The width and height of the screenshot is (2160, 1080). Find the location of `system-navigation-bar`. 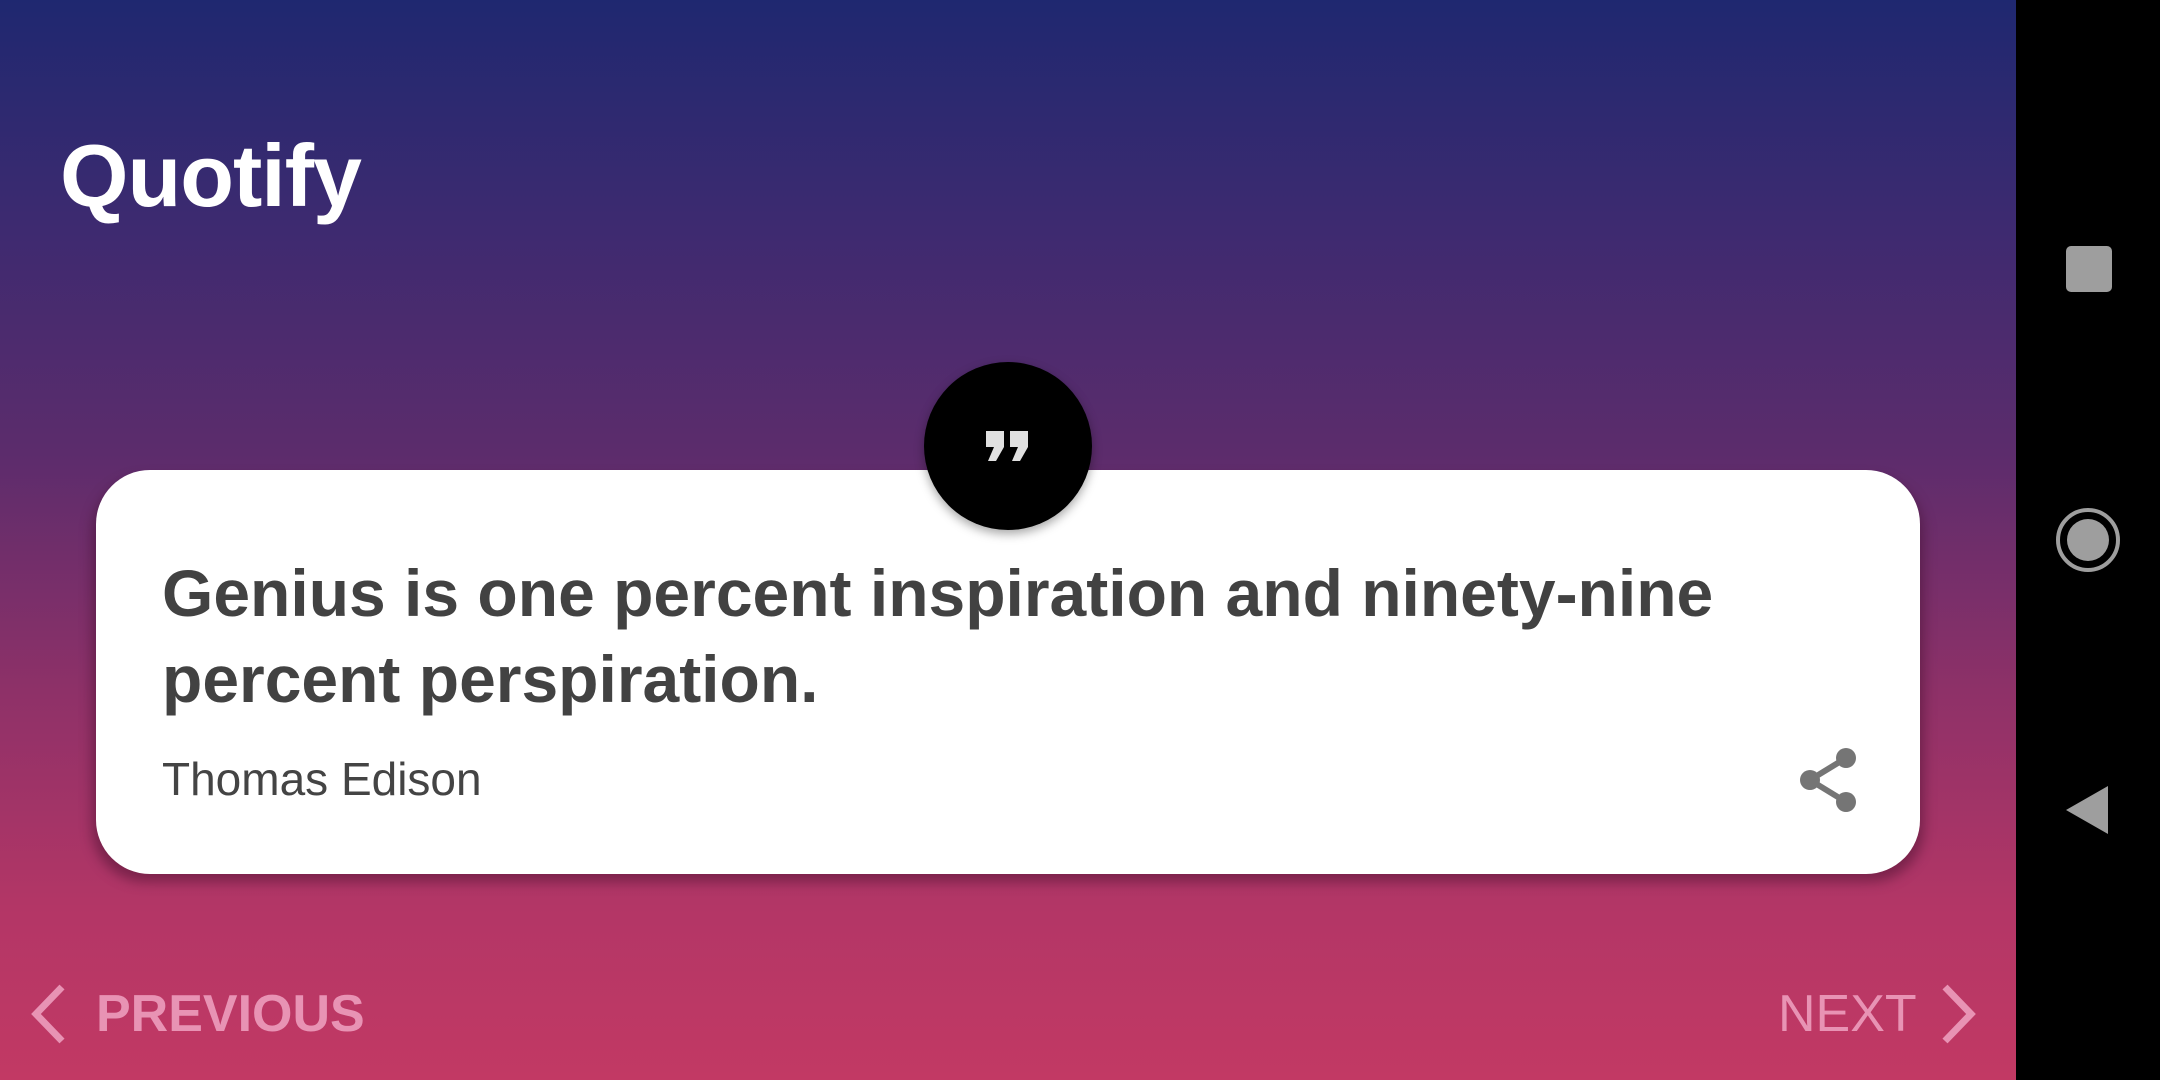

system-navigation-bar is located at coordinates (2088, 540).